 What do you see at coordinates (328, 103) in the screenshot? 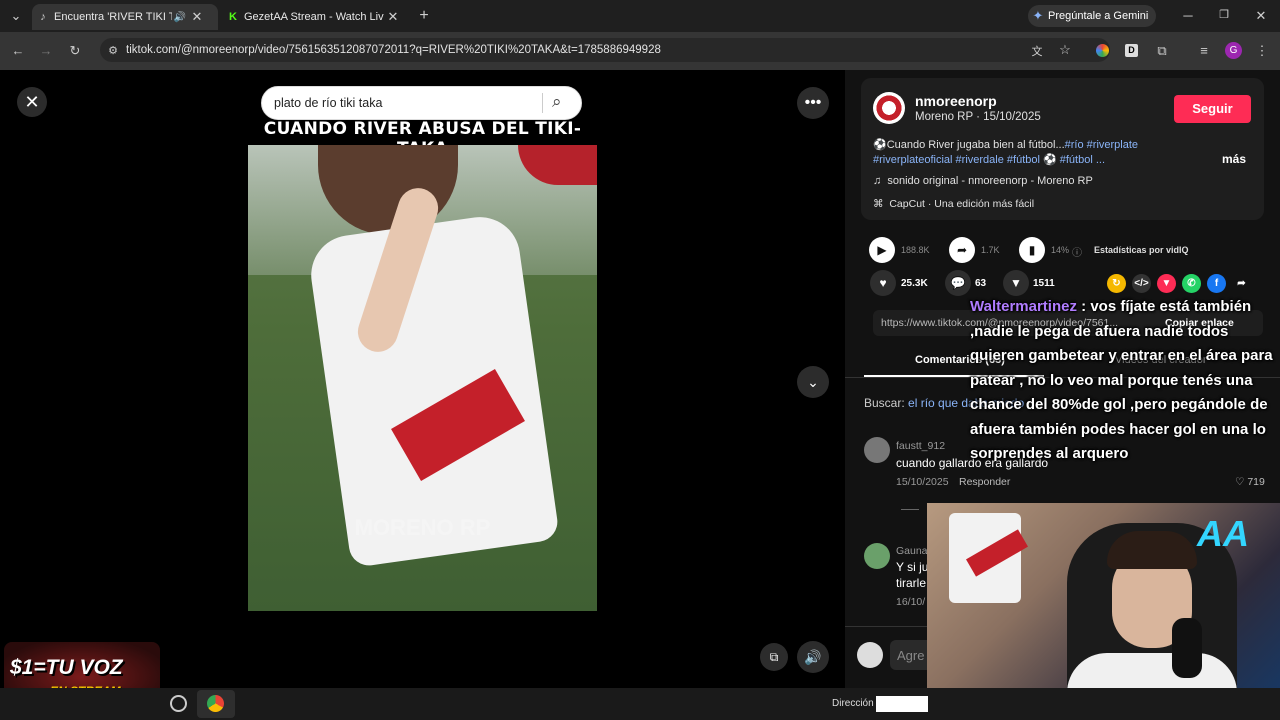
I see `search-input: plato de río tiki taka` at bounding box center [328, 103].